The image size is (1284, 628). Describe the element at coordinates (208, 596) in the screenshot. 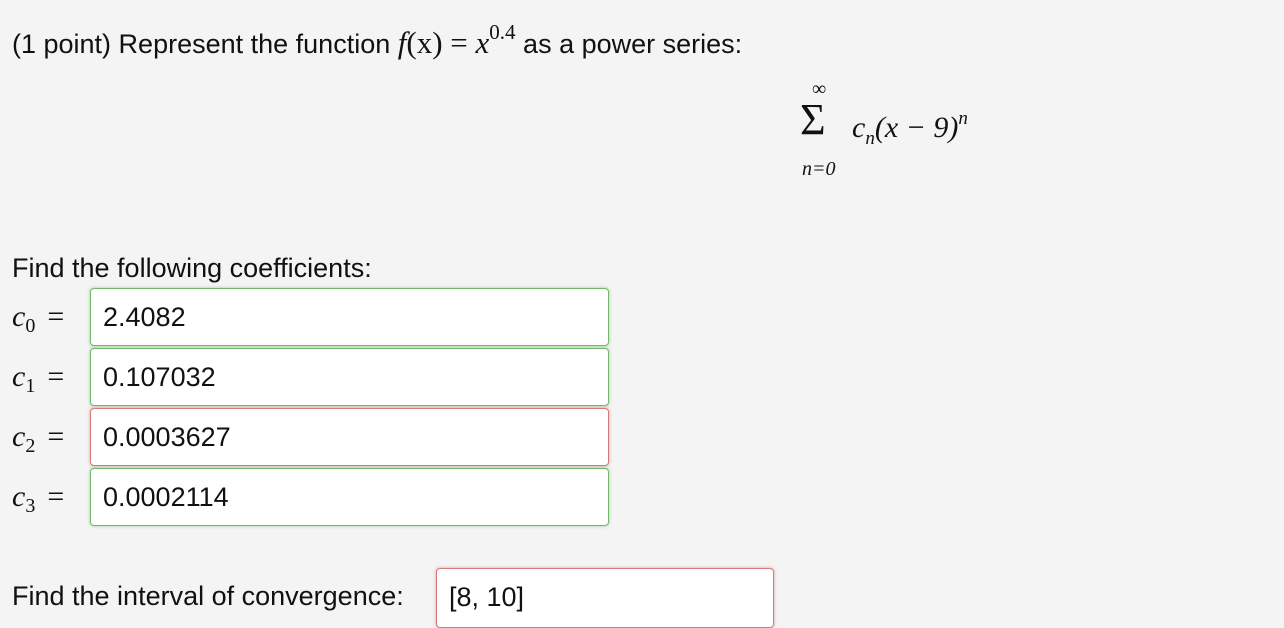

I see `interval-label: Find the interval of convergence:` at that location.